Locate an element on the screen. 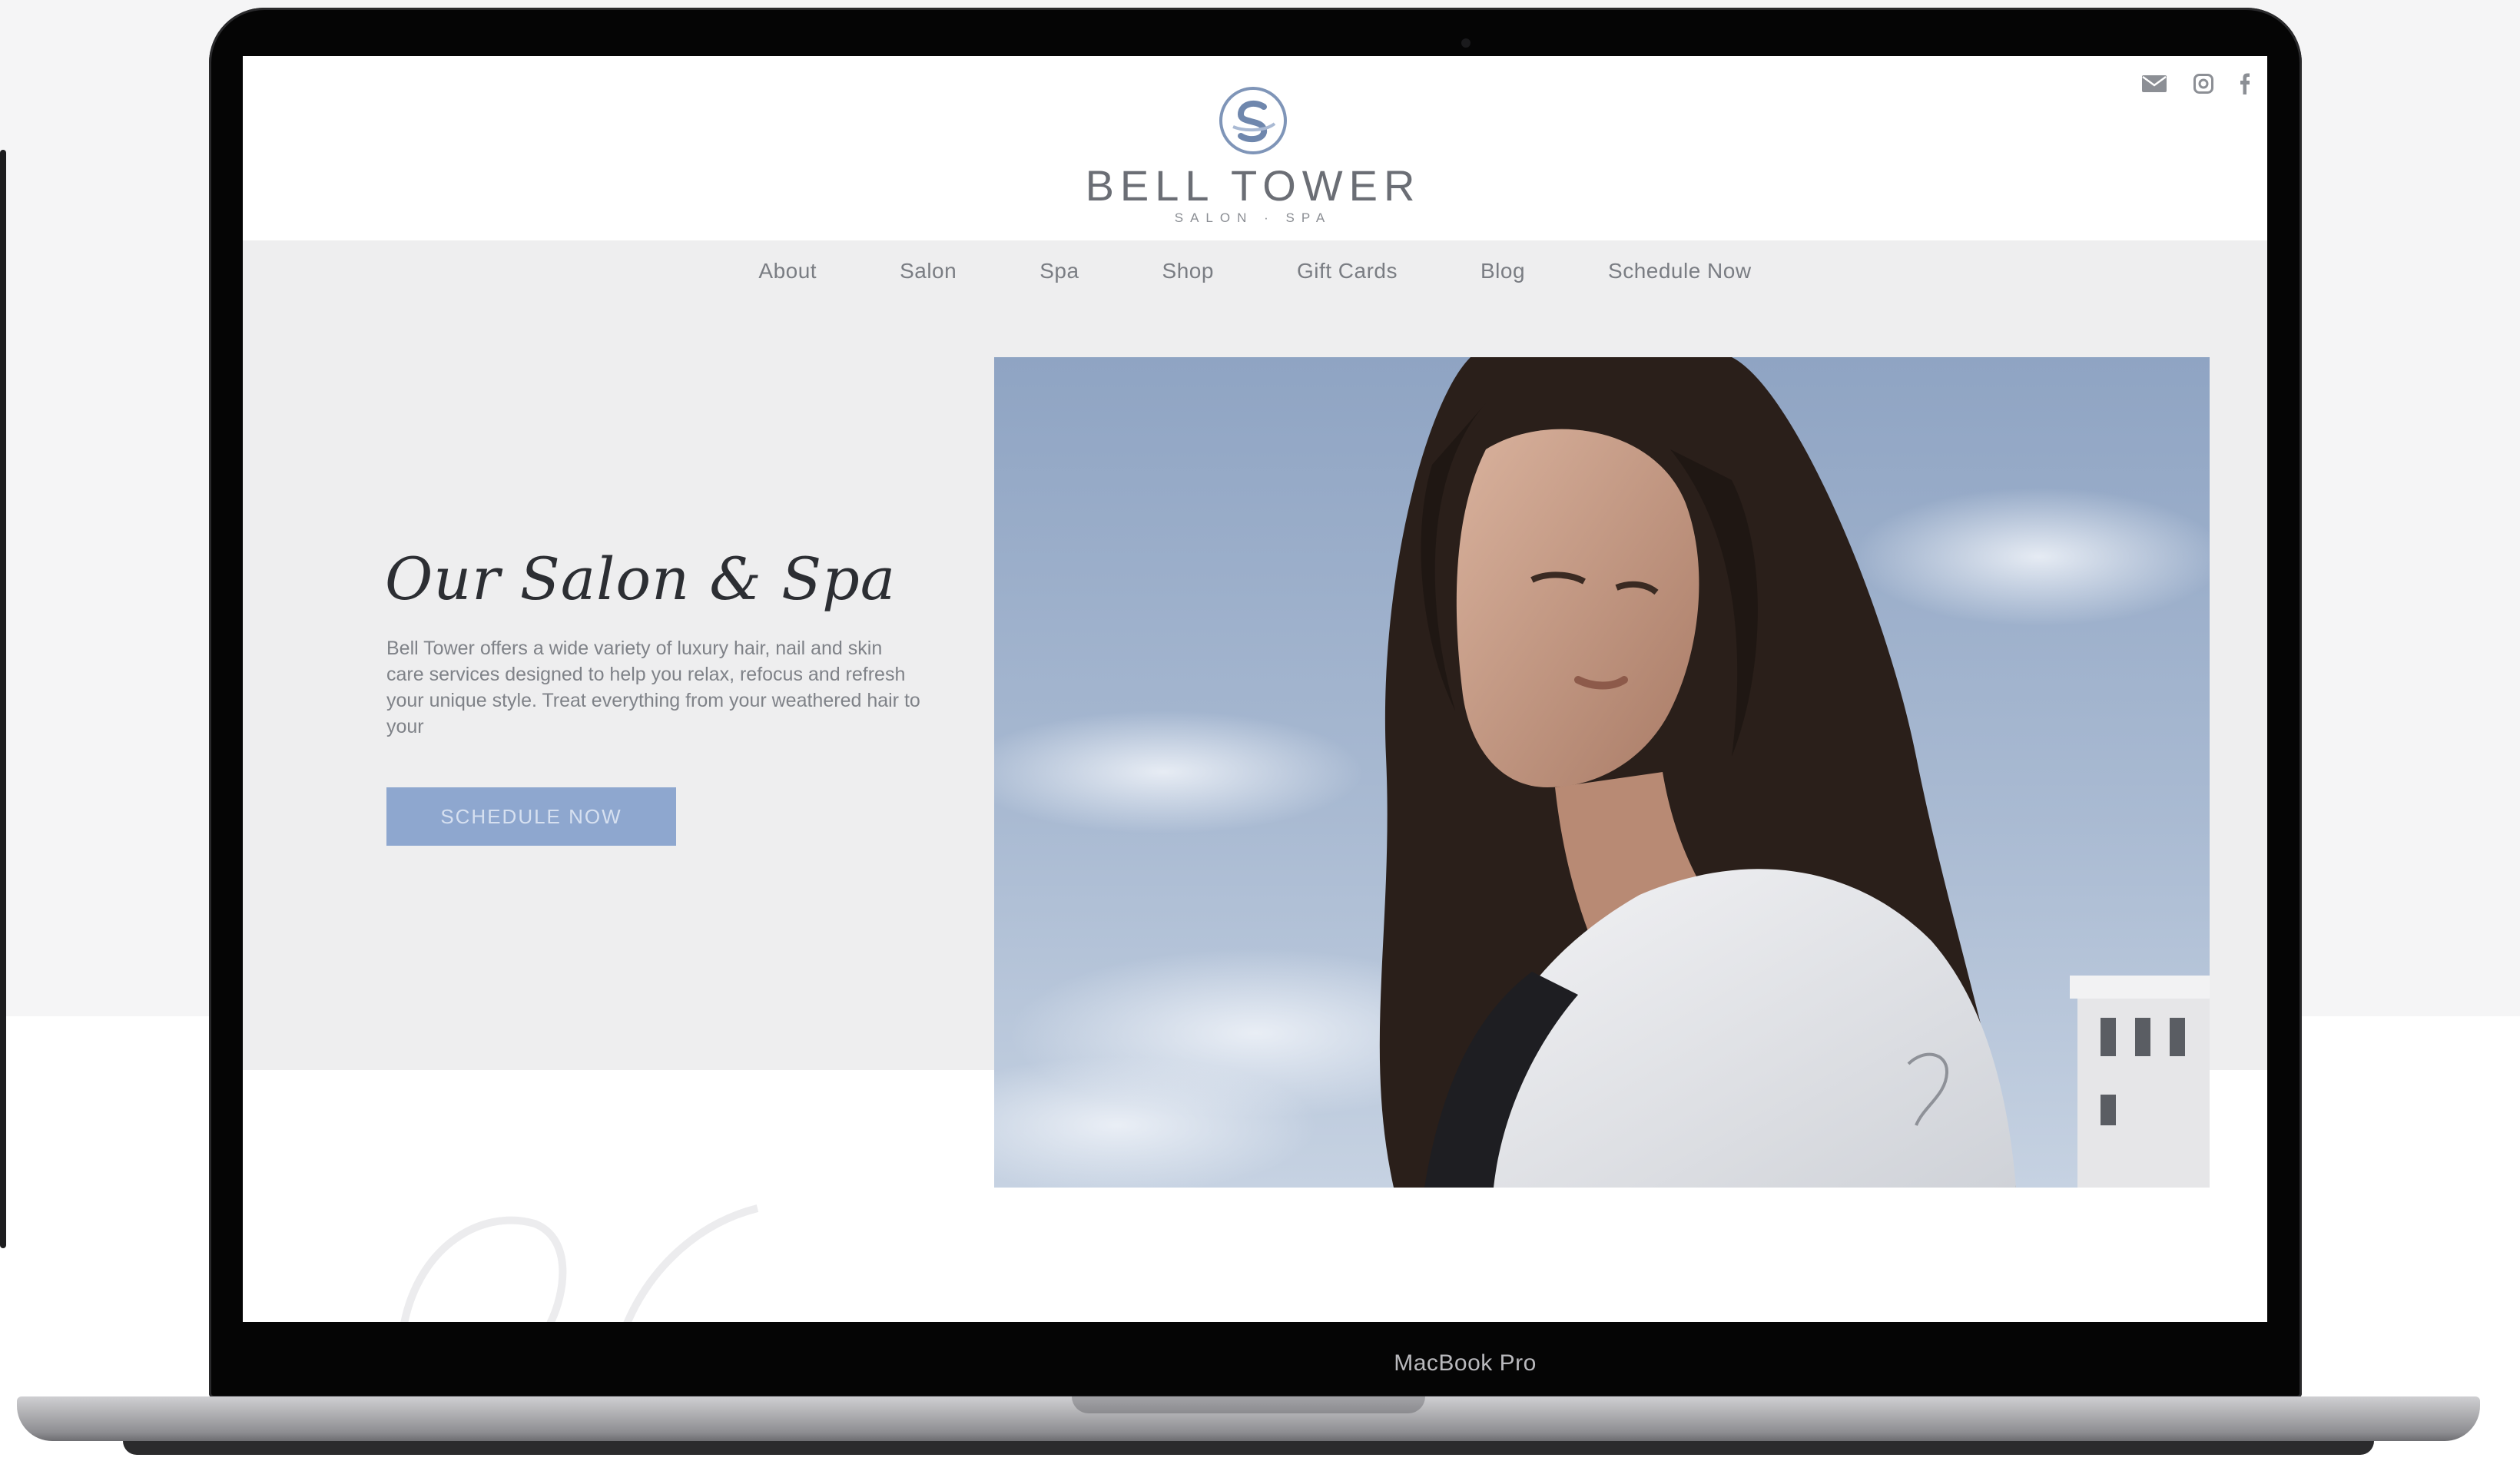  camera-icon is located at coordinates (1466, 43).